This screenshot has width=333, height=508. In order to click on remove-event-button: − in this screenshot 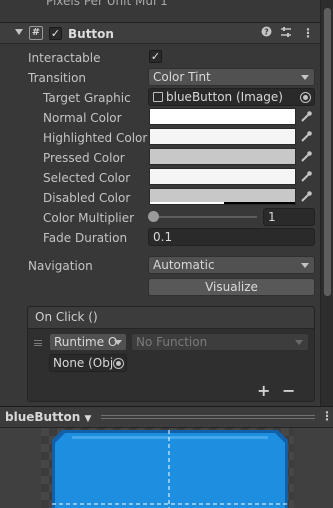, I will do `click(288, 390)`.